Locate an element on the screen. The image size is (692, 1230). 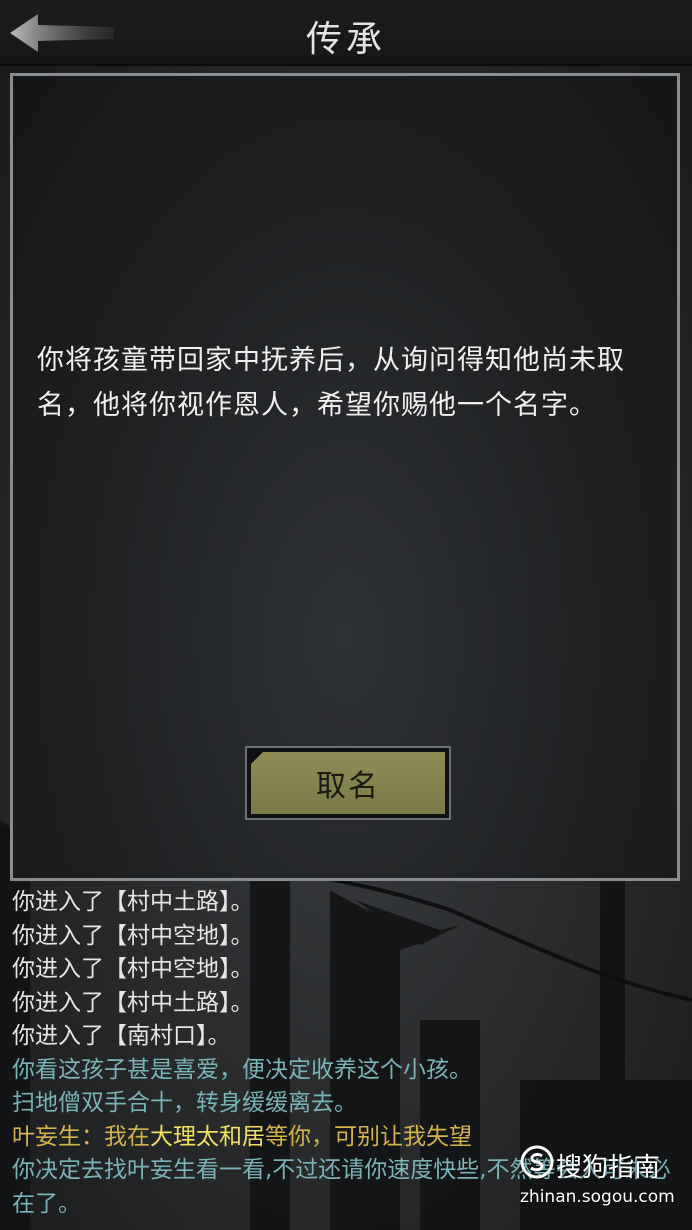
name-button: 取名 is located at coordinates (348, 783).